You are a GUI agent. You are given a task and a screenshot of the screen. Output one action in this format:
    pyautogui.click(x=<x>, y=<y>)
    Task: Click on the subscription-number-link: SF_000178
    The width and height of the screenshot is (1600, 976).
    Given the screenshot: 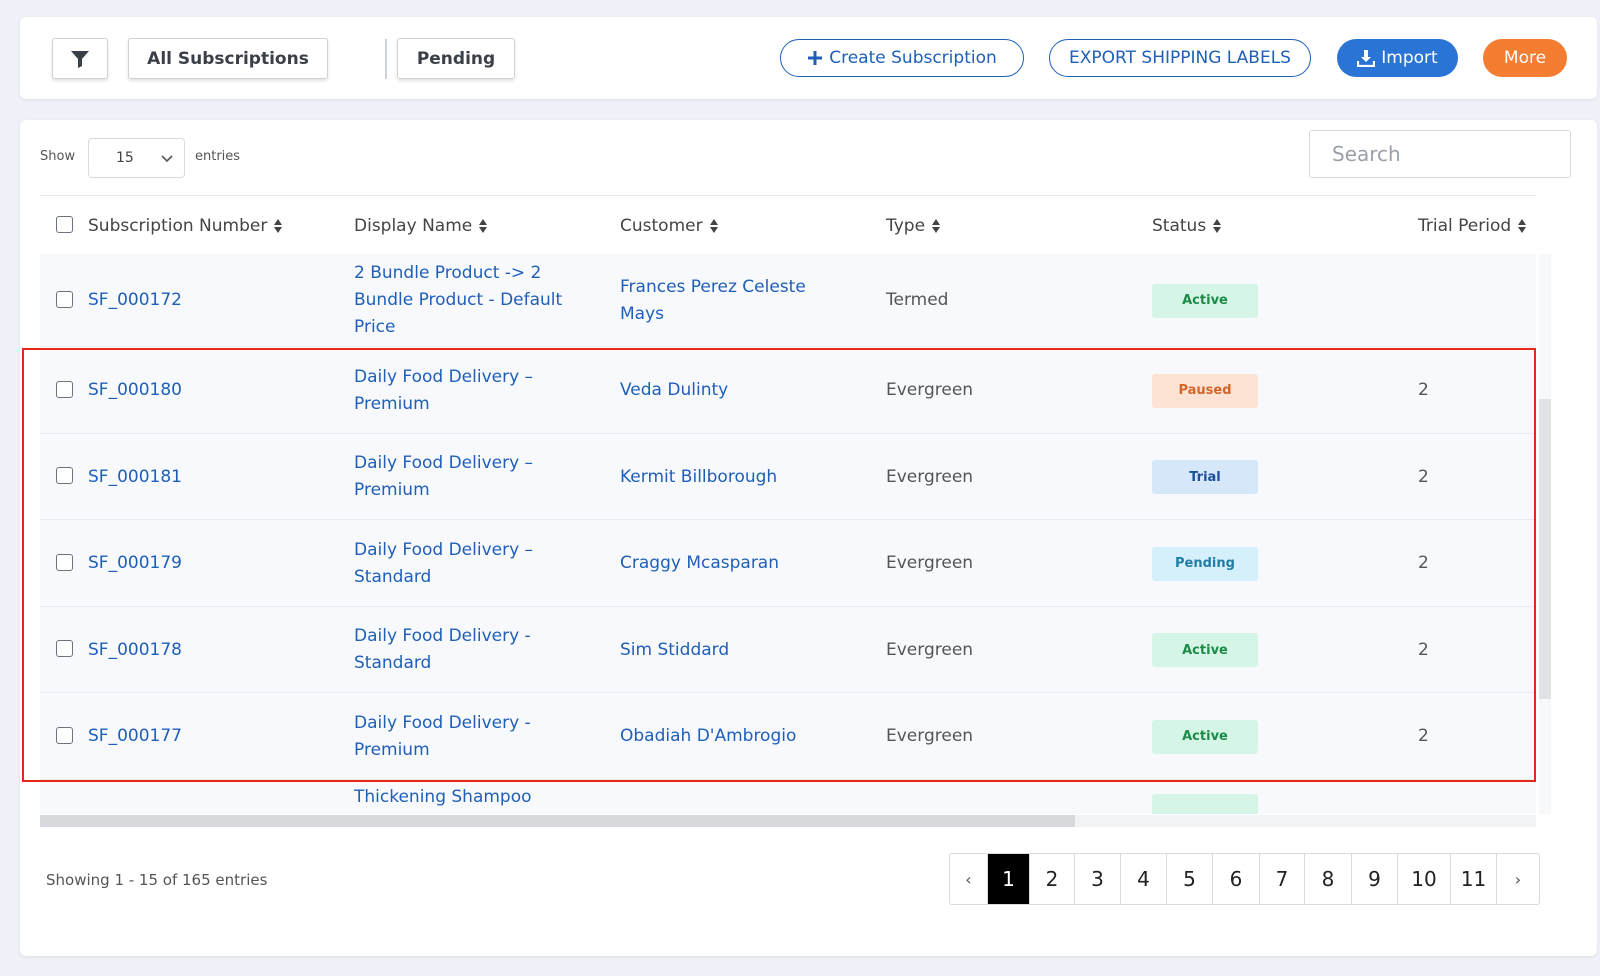 What is the action you would take?
    pyautogui.click(x=135, y=650)
    